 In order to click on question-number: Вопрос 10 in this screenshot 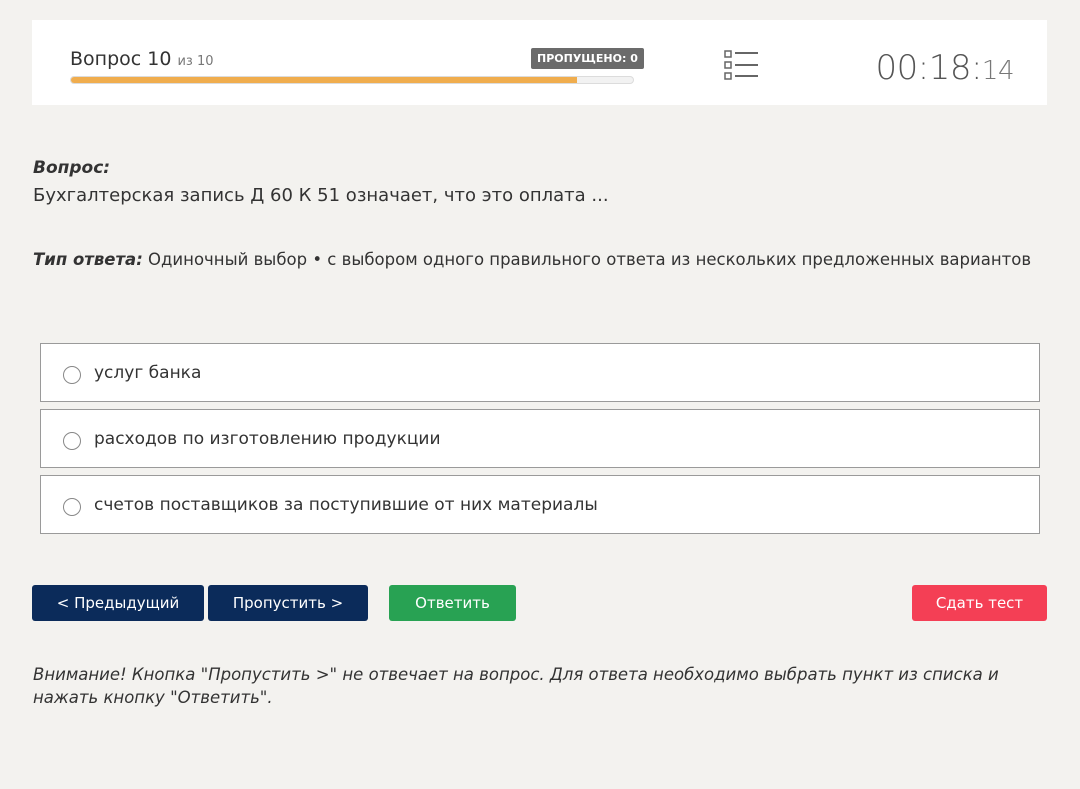, I will do `click(121, 59)`.